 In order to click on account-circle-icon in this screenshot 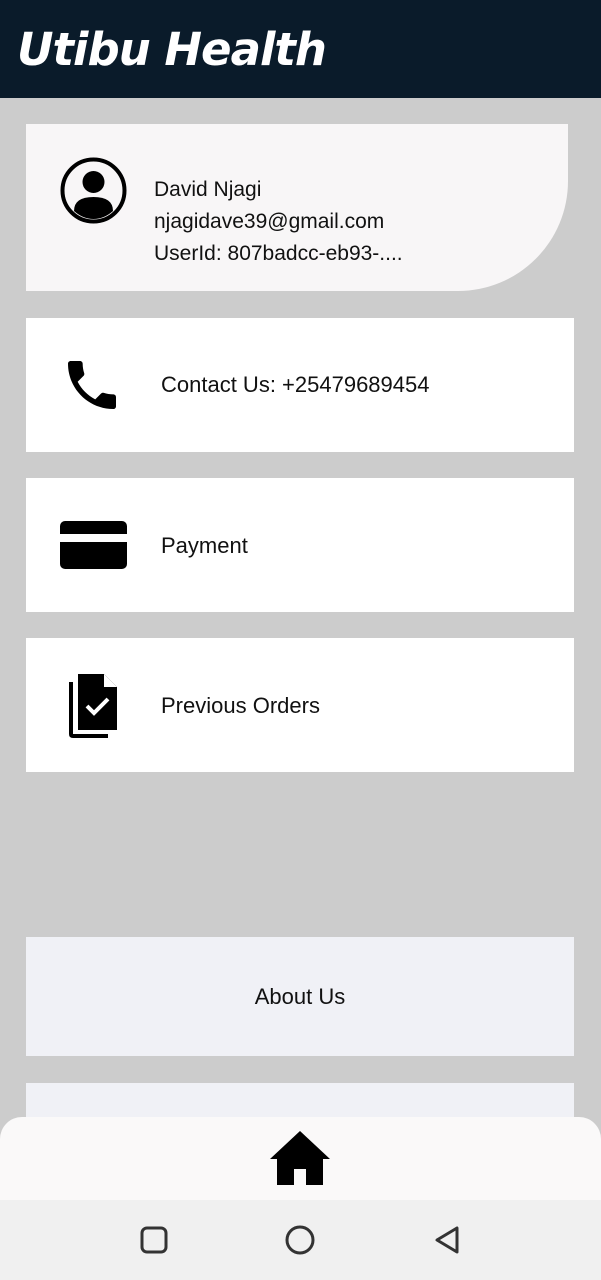, I will do `click(93, 190)`.